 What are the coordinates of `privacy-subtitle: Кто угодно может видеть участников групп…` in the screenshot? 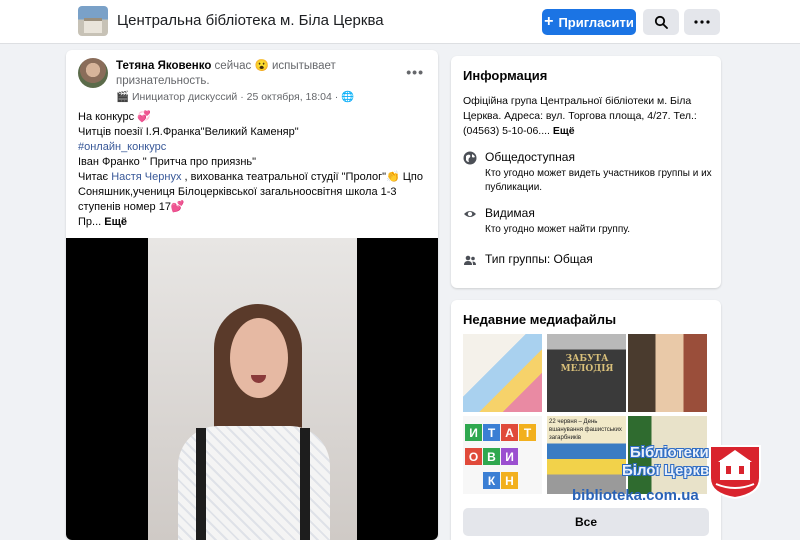 It's located at (598, 180).